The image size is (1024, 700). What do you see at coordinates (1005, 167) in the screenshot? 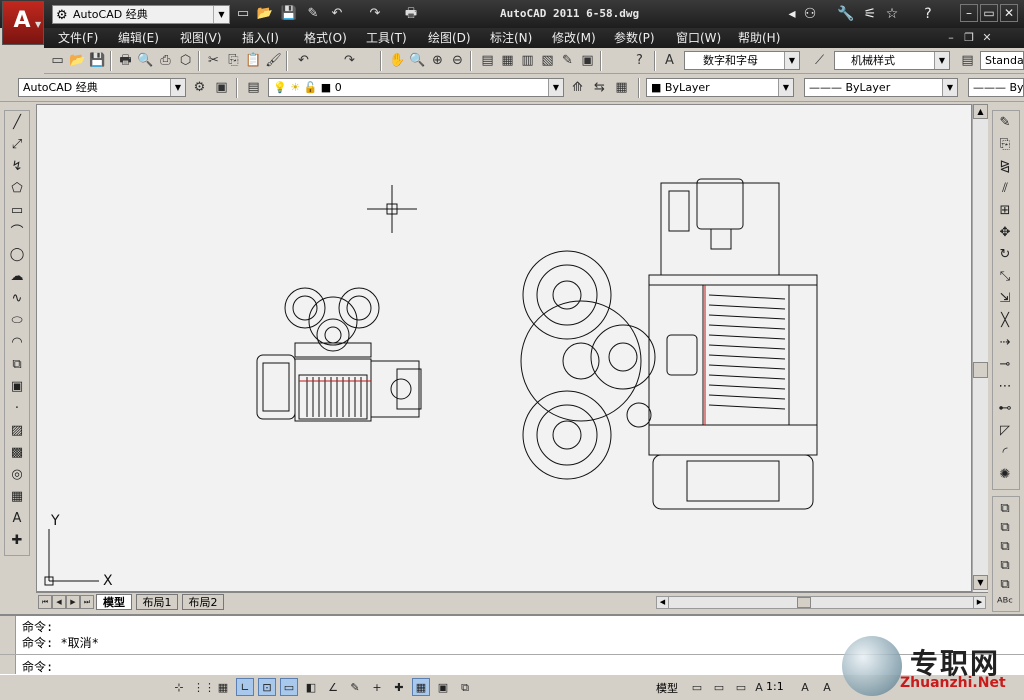
I see `mirror-icon: ⧎` at bounding box center [1005, 167].